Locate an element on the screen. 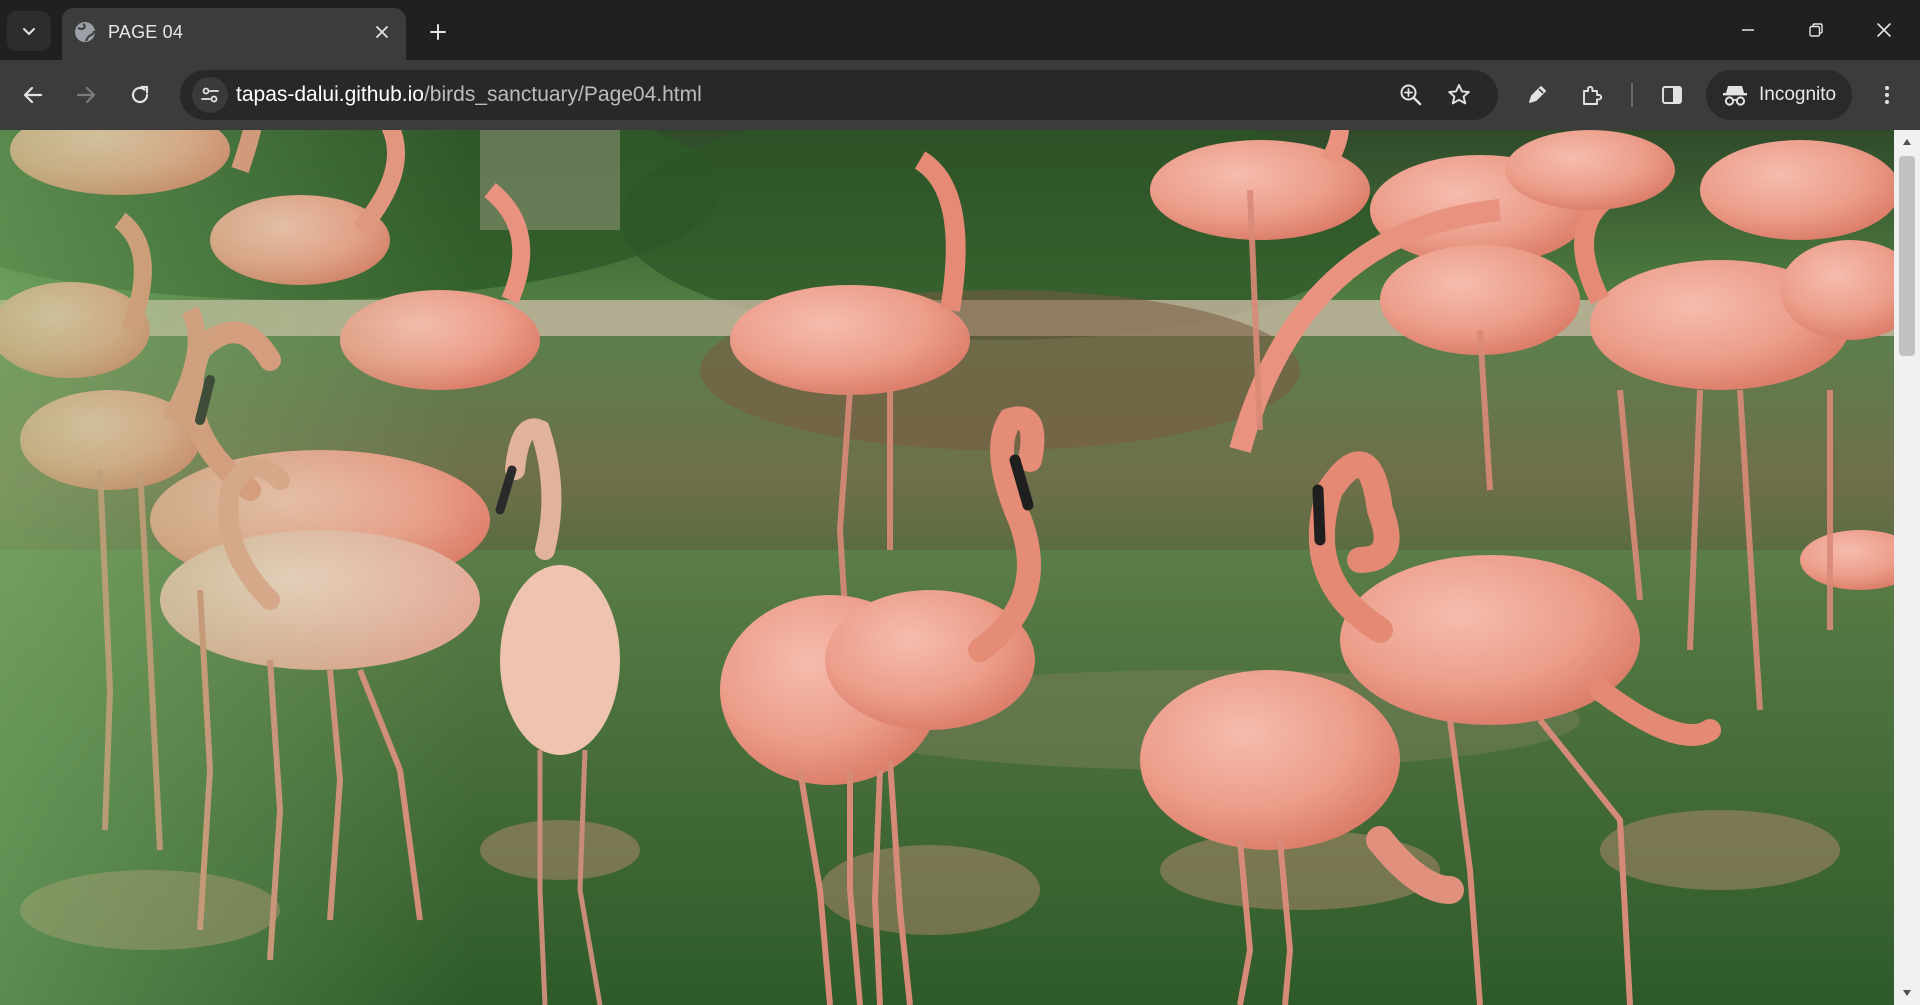 Image resolution: width=1920 pixels, height=1005 pixels. toolbar-divider is located at coordinates (1632, 95).